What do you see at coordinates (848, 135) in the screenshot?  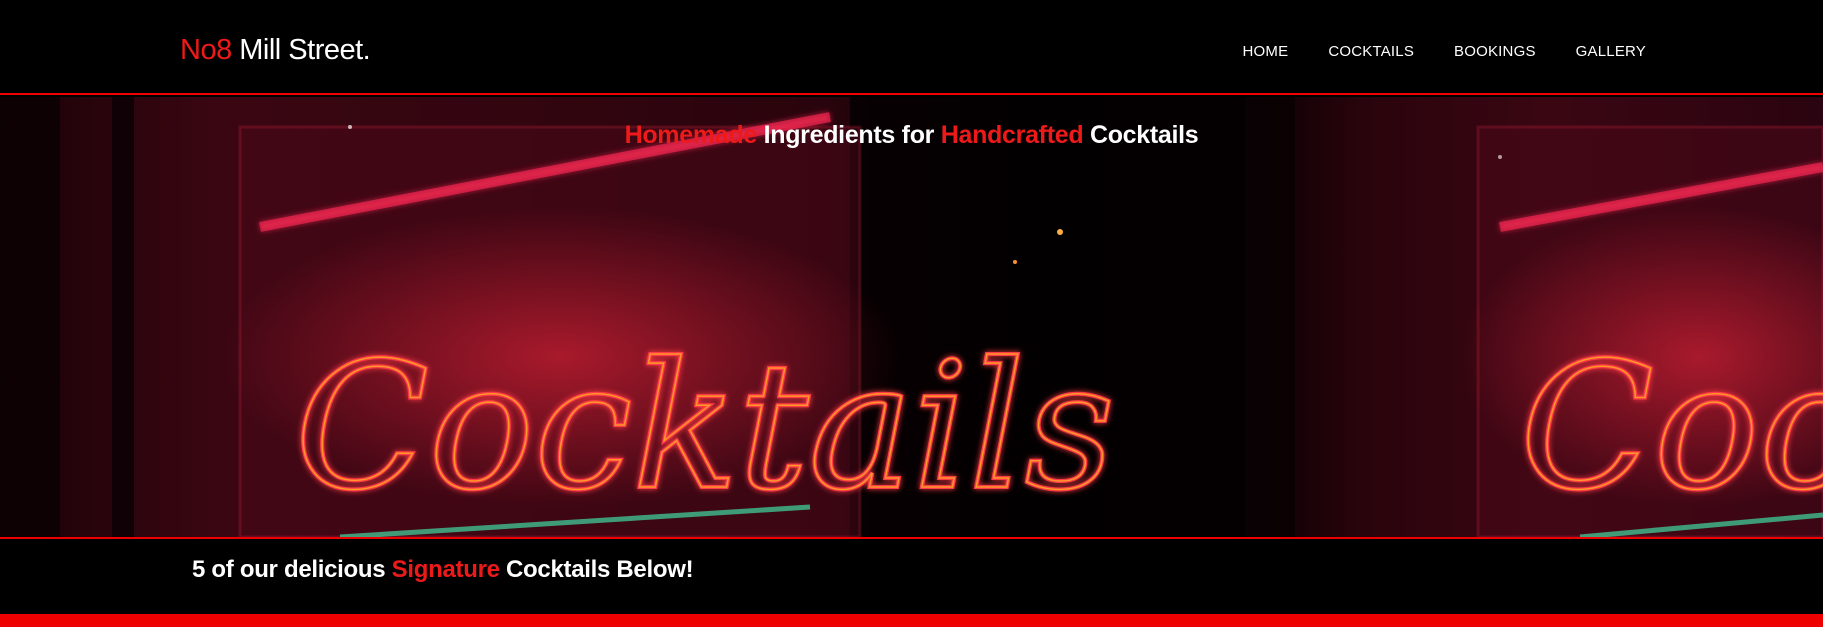 I see `hero-heading-ingredients: Ingredients for` at bounding box center [848, 135].